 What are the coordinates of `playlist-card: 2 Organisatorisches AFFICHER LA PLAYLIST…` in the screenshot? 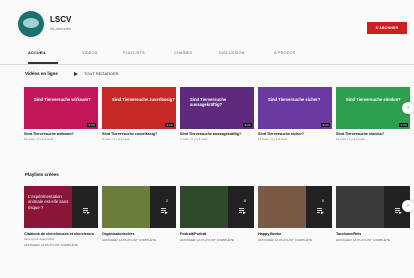 It's located at (139, 214).